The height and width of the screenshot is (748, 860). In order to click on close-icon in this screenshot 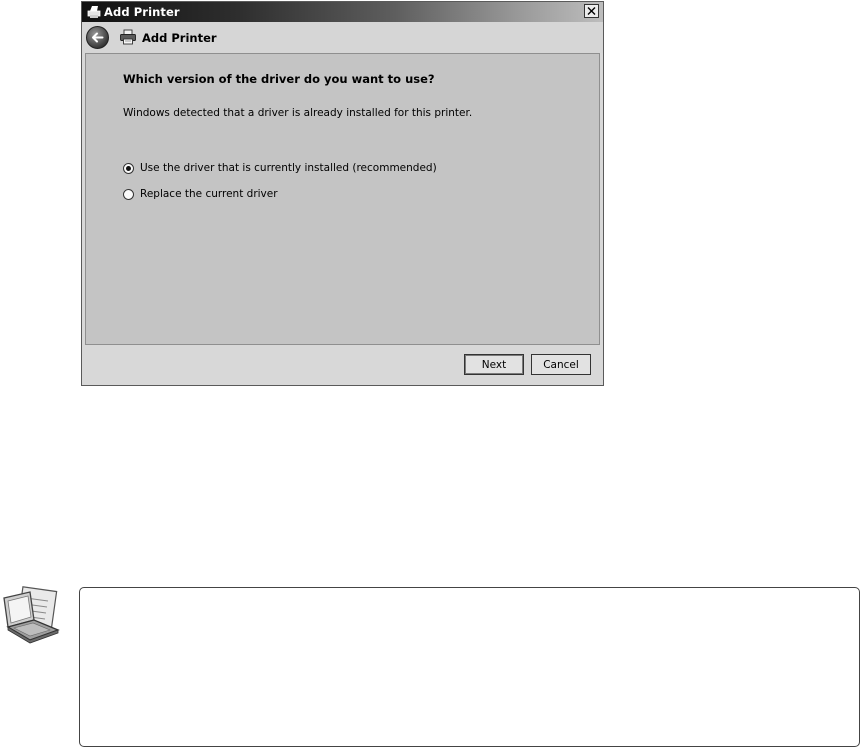, I will do `click(591, 11)`.